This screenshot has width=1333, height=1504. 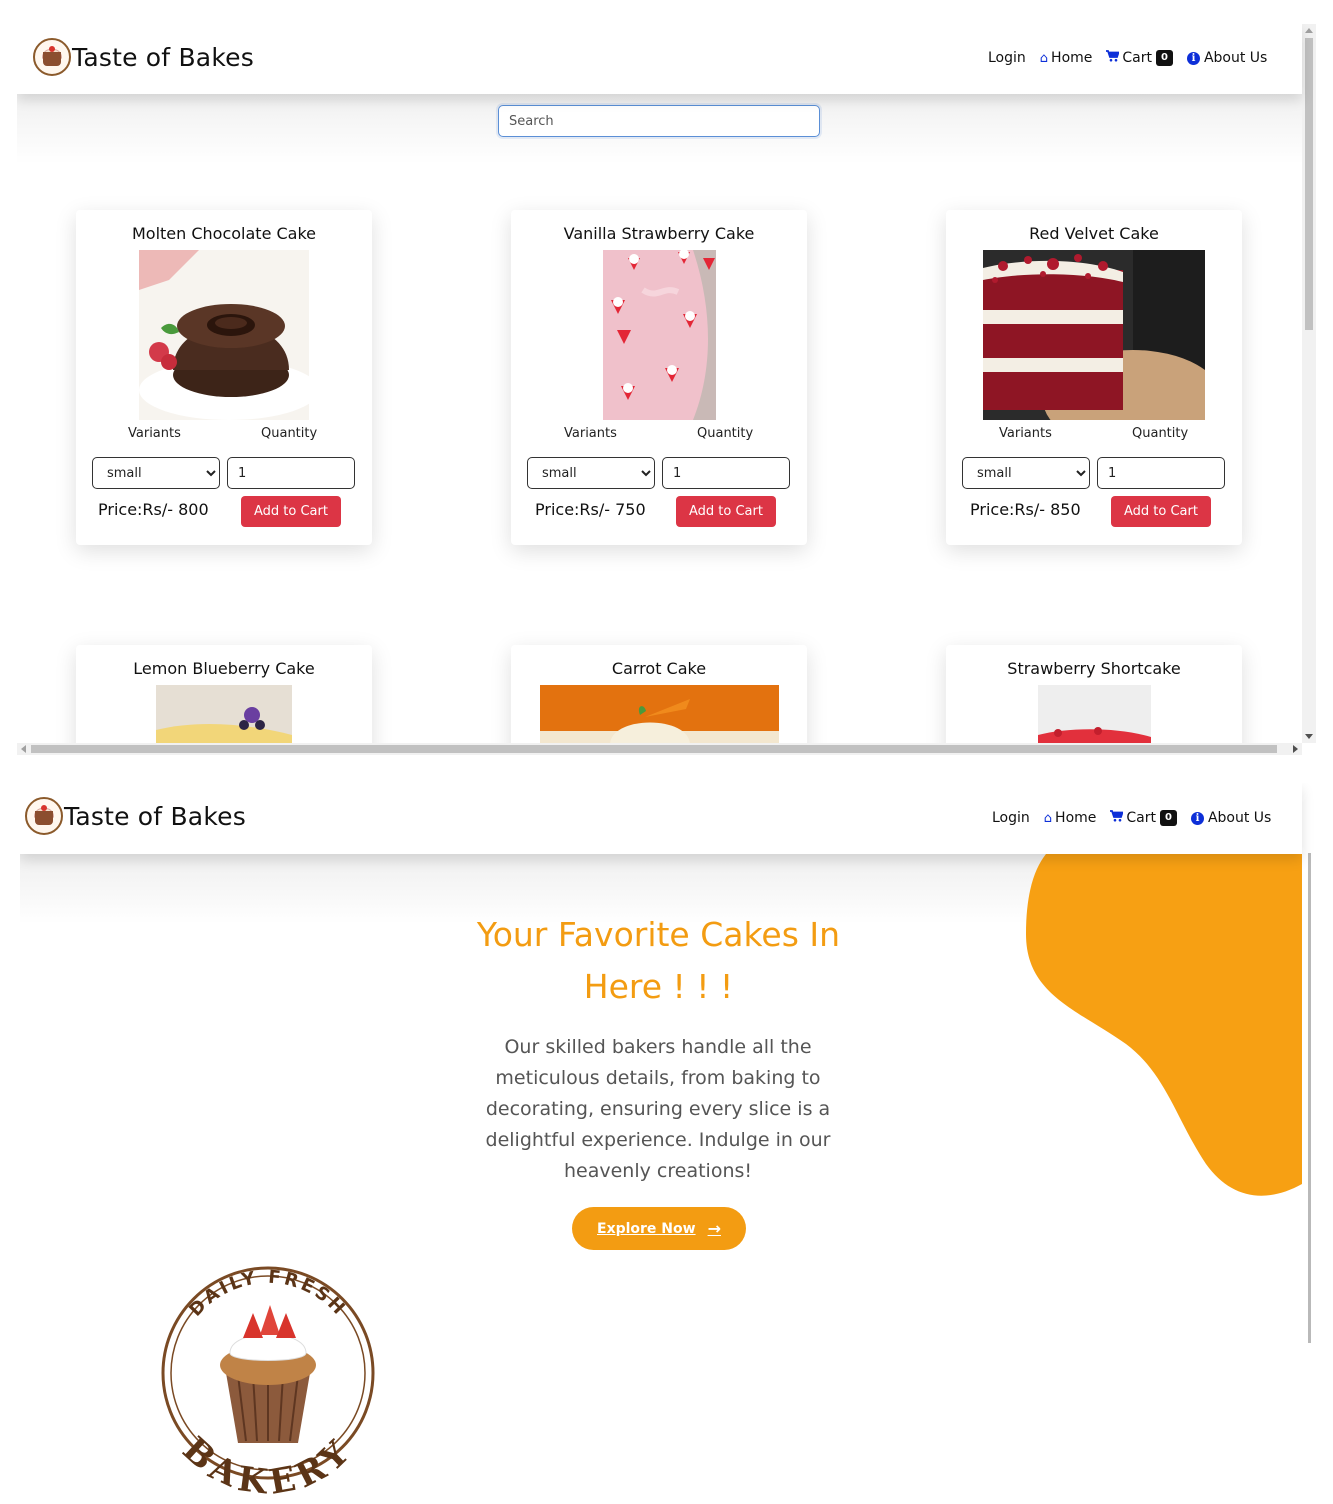 What do you see at coordinates (659, 121) in the screenshot?
I see `search-input` at bounding box center [659, 121].